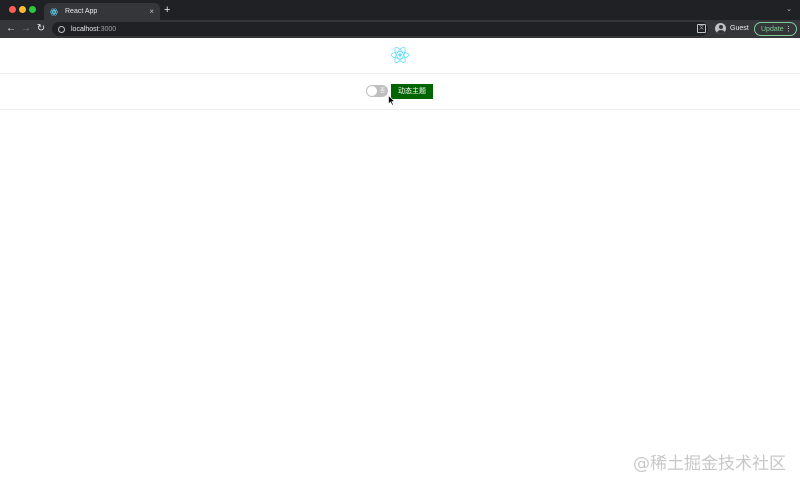  I want to click on switch-knob, so click(372, 91).